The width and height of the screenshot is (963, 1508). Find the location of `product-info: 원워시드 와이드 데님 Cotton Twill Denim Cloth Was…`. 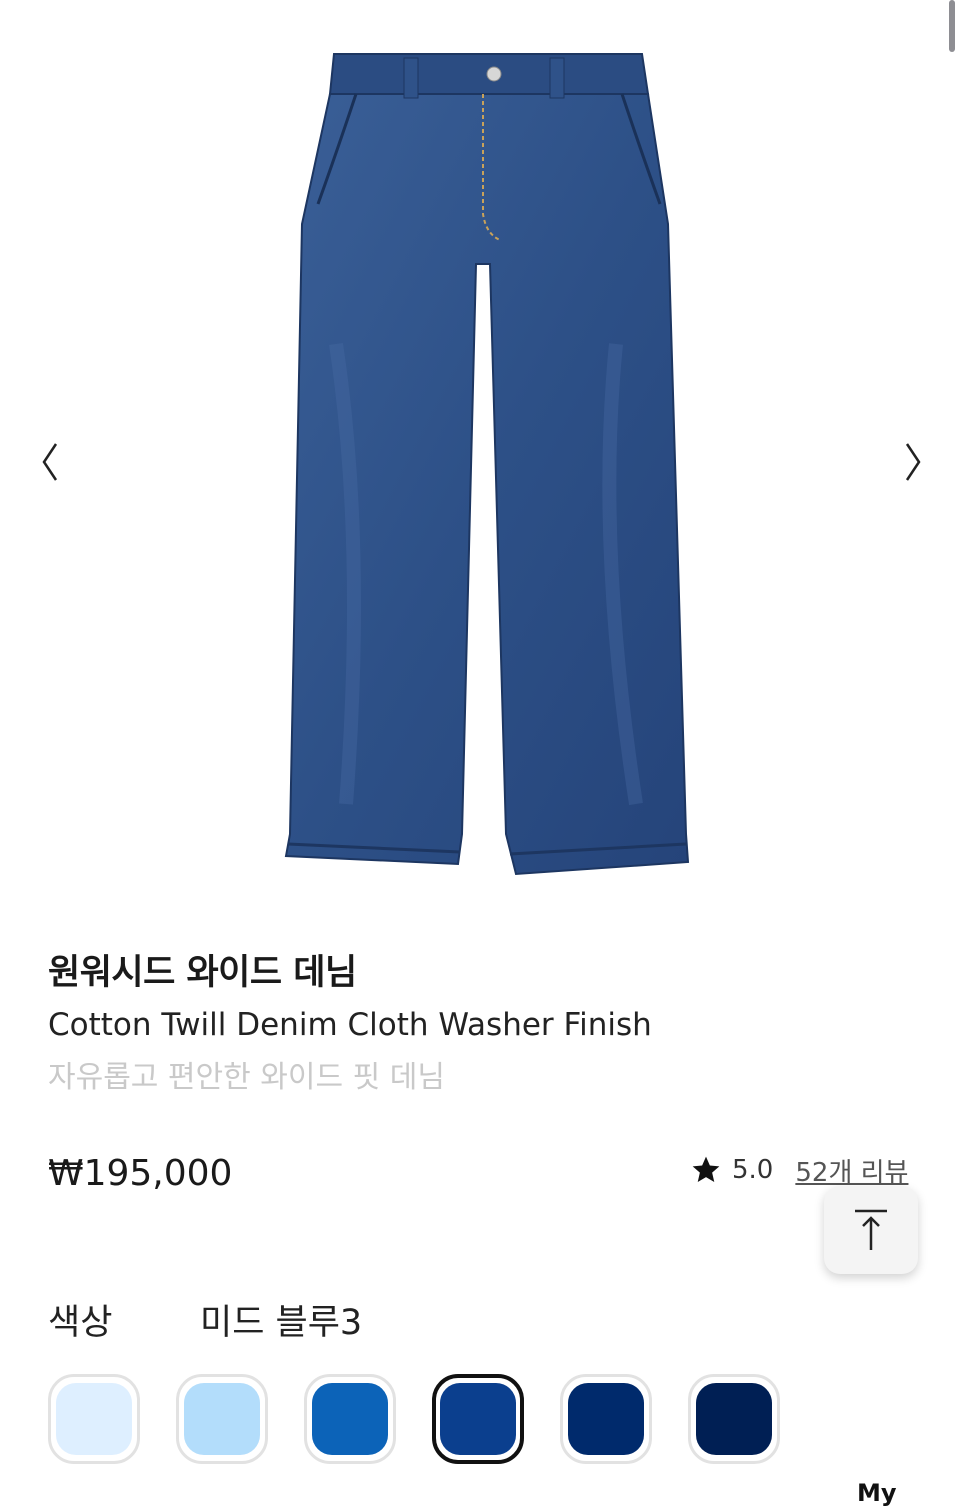

product-info: 원워시드 와이드 데님 Cotton Twill Denim Cloth Was… is located at coordinates (488, 1023).